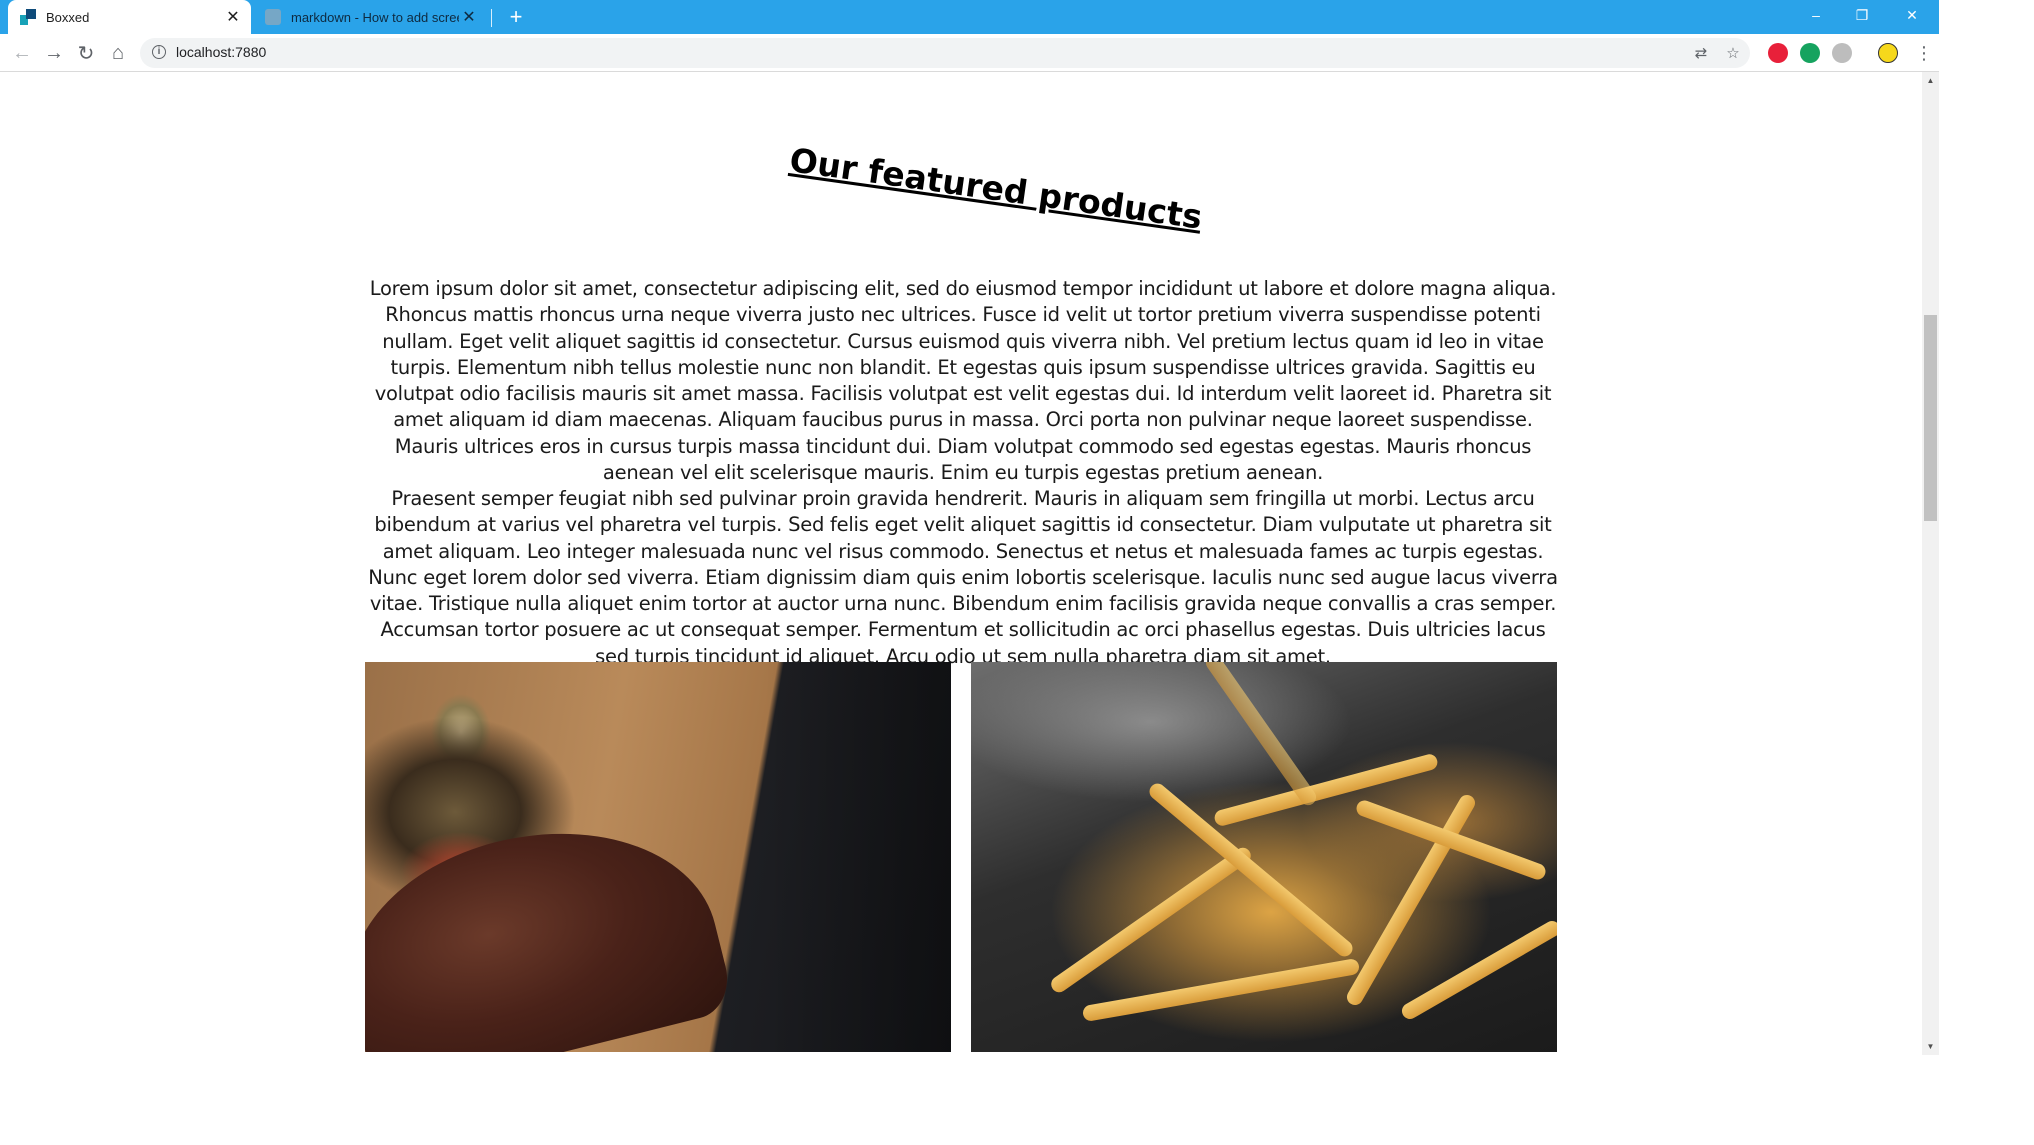 The height and width of the screenshot is (1145, 2034). I want to click on opera-extension-icon, so click(1778, 53).